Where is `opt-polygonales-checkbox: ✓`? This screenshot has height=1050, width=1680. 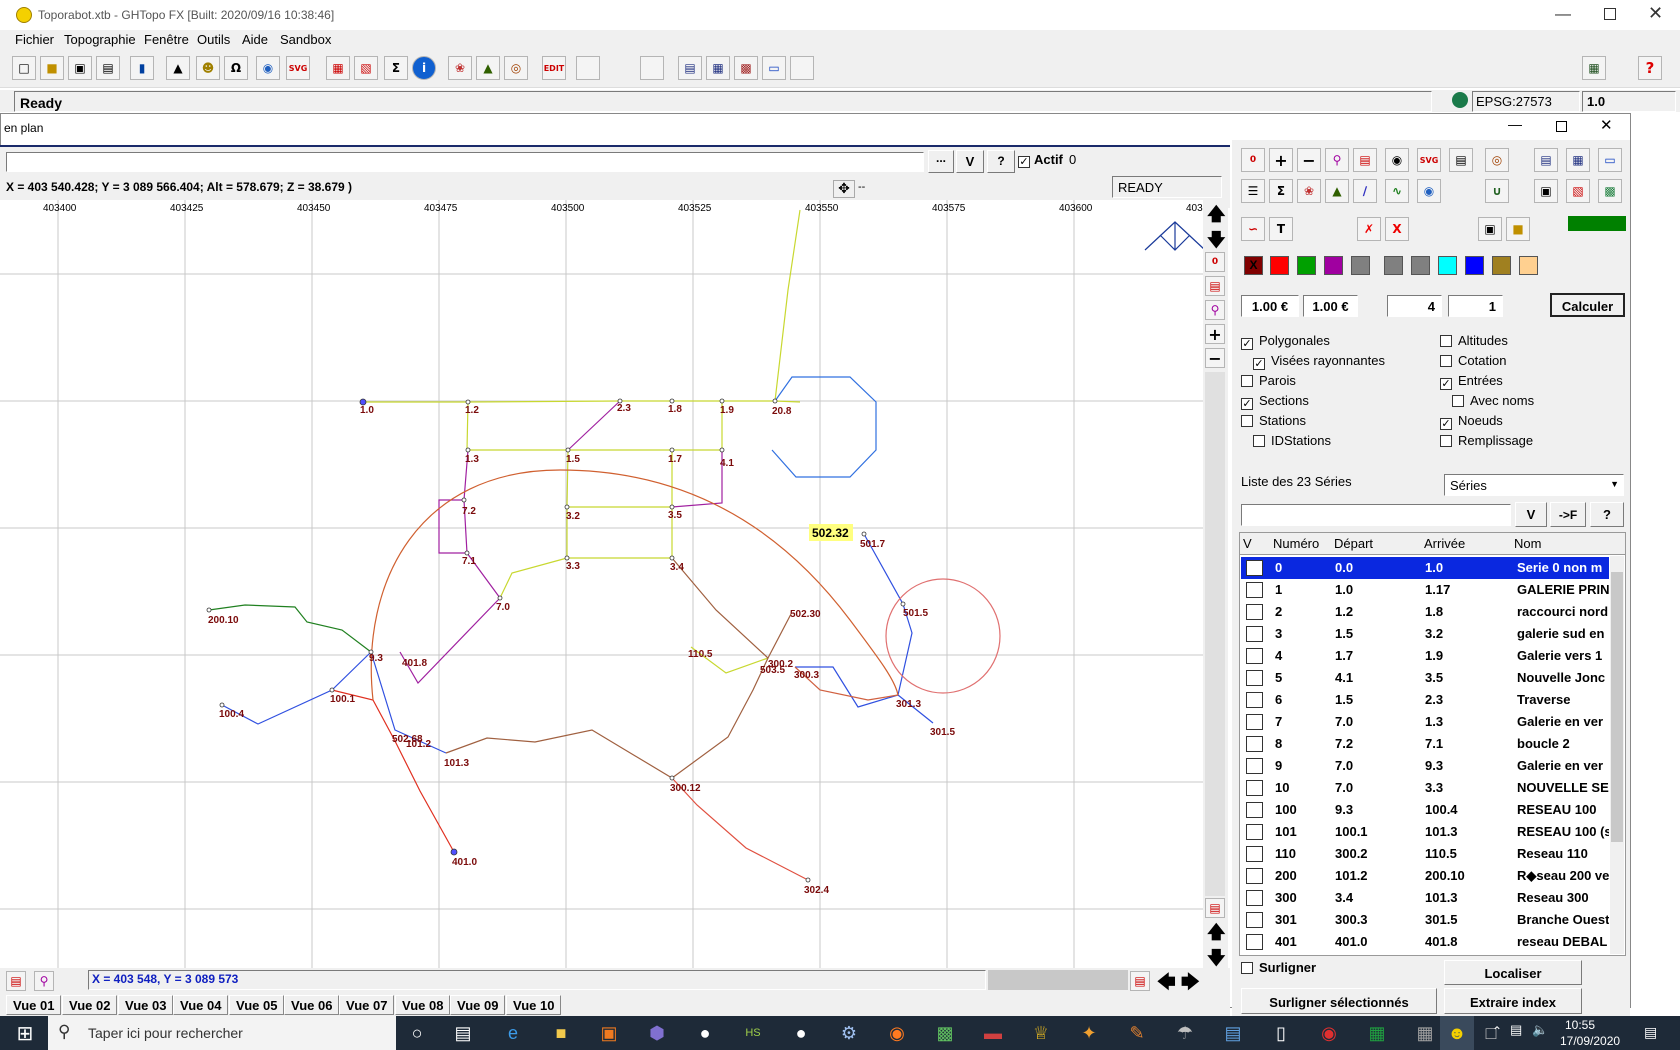 opt-polygonales-checkbox: ✓ is located at coordinates (1247, 344).